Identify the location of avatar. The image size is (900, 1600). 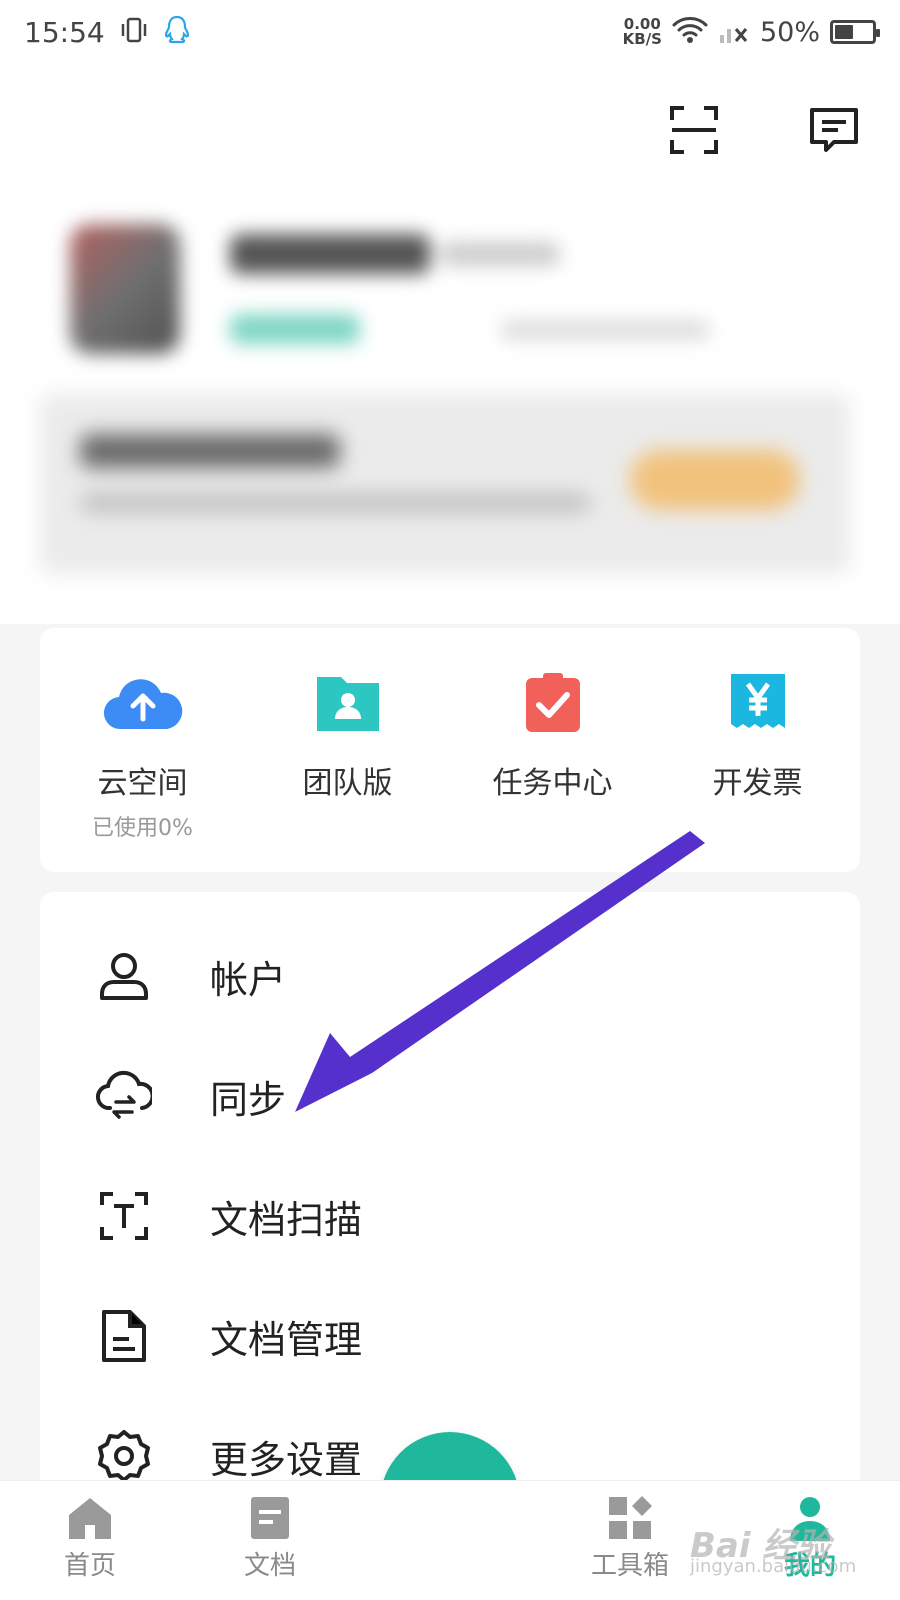
(125, 289).